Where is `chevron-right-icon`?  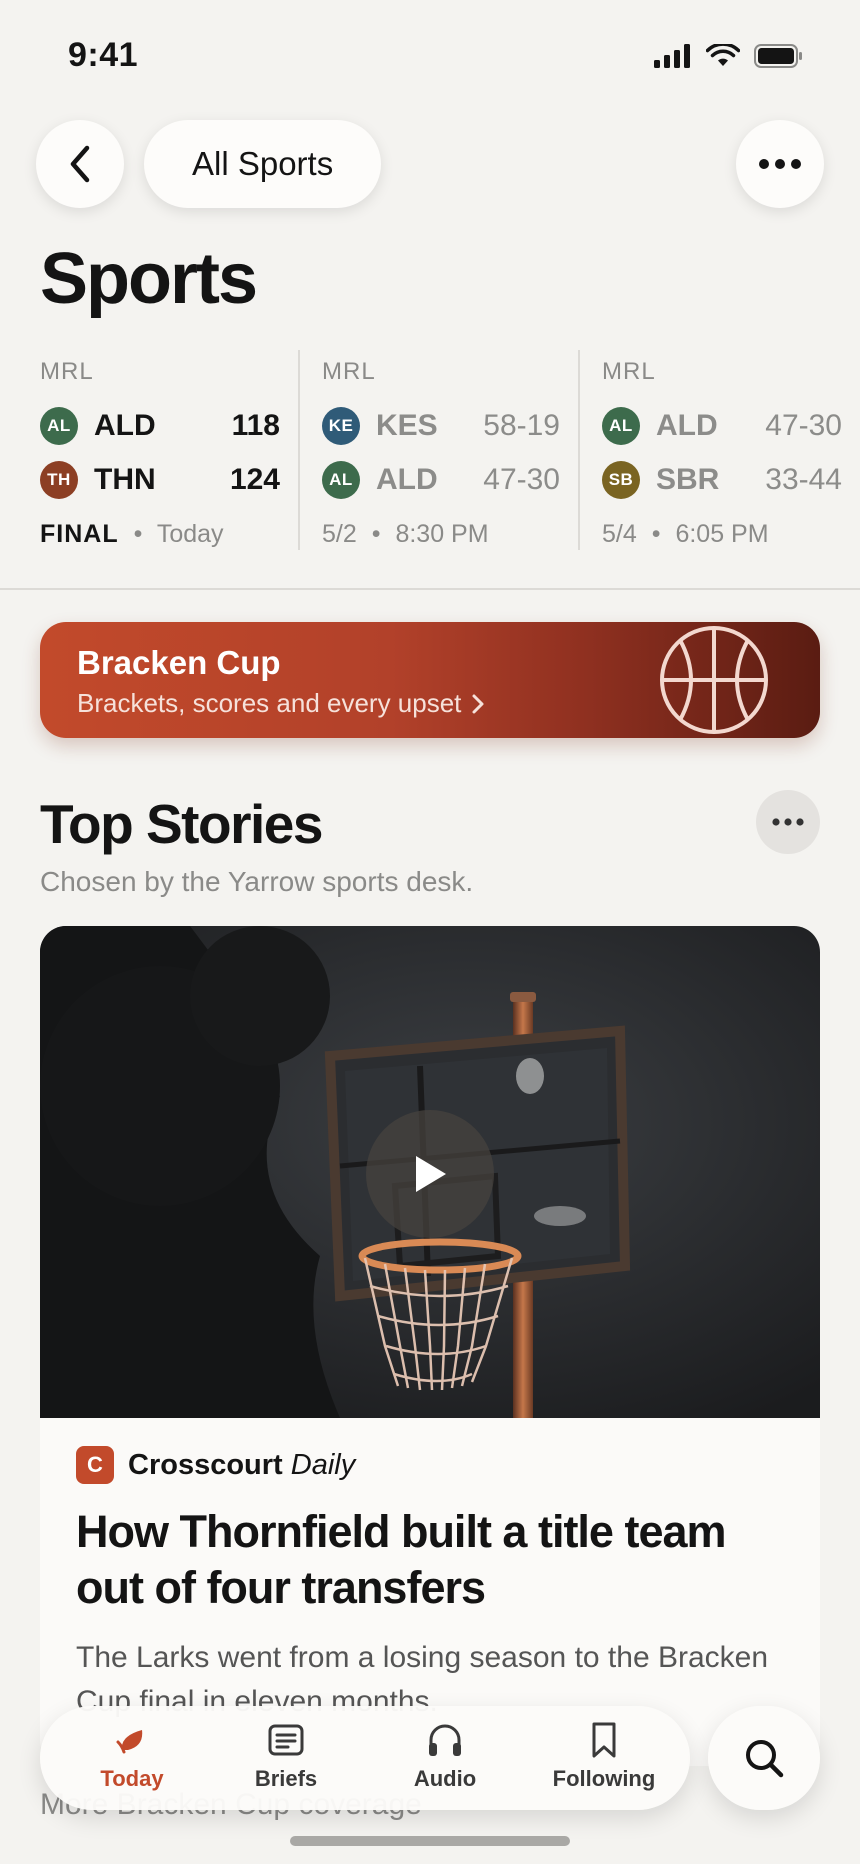 chevron-right-icon is located at coordinates (478, 703).